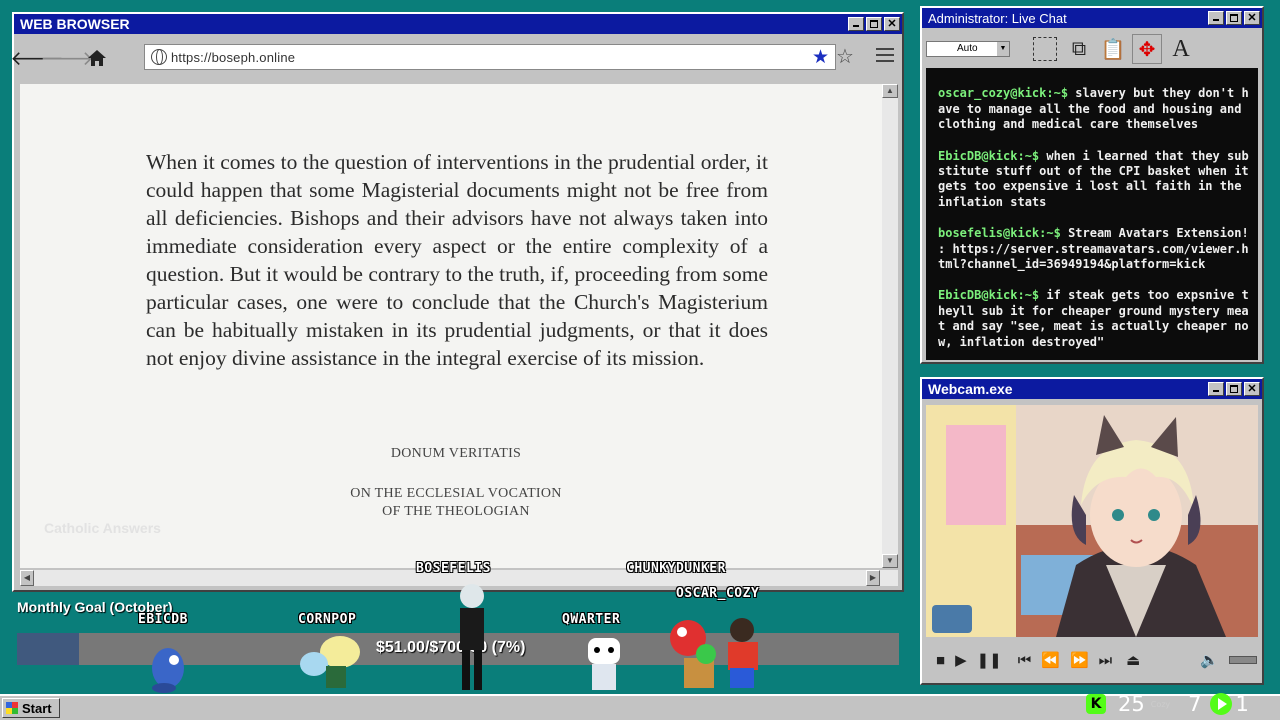  I want to click on avatar-name-chunkydunker: CHUNKYDUNKER, so click(676, 568).